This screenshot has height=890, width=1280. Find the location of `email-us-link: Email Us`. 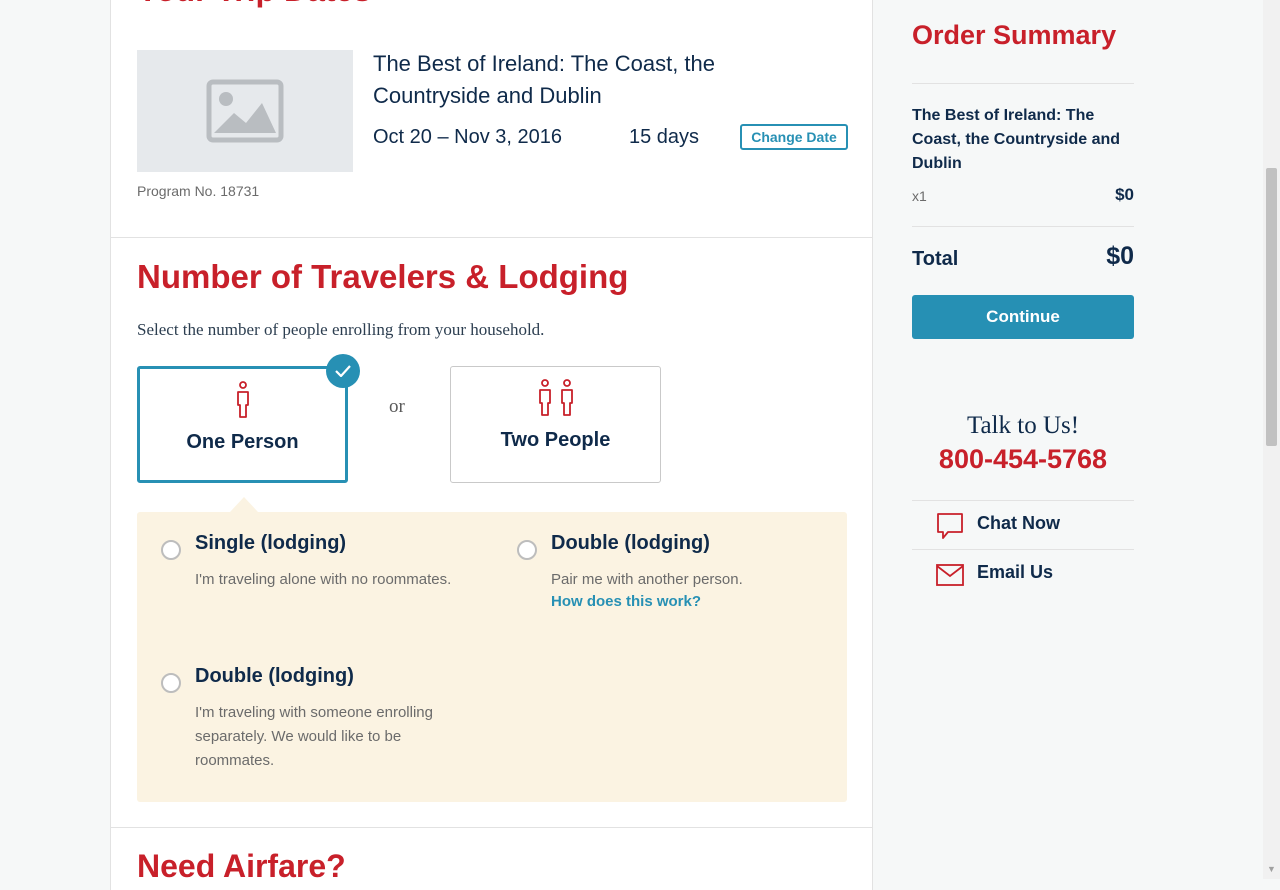

email-us-link: Email Us is located at coordinates (1023, 573).